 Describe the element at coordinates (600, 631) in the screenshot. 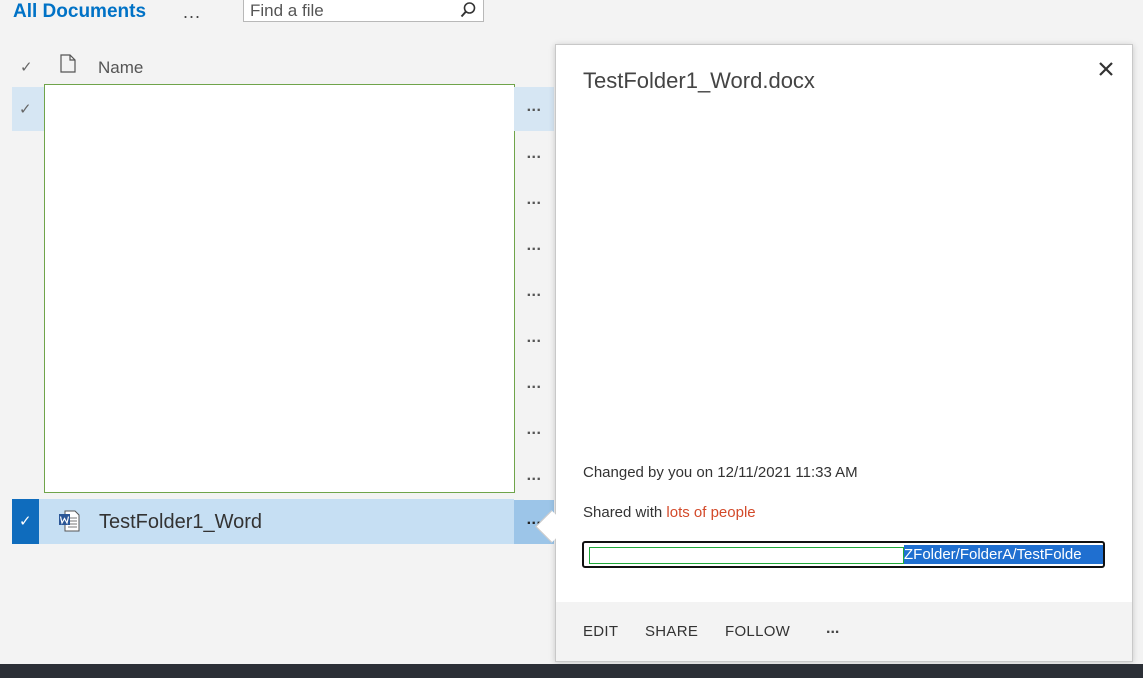

I see `edit-button: EDIT` at that location.